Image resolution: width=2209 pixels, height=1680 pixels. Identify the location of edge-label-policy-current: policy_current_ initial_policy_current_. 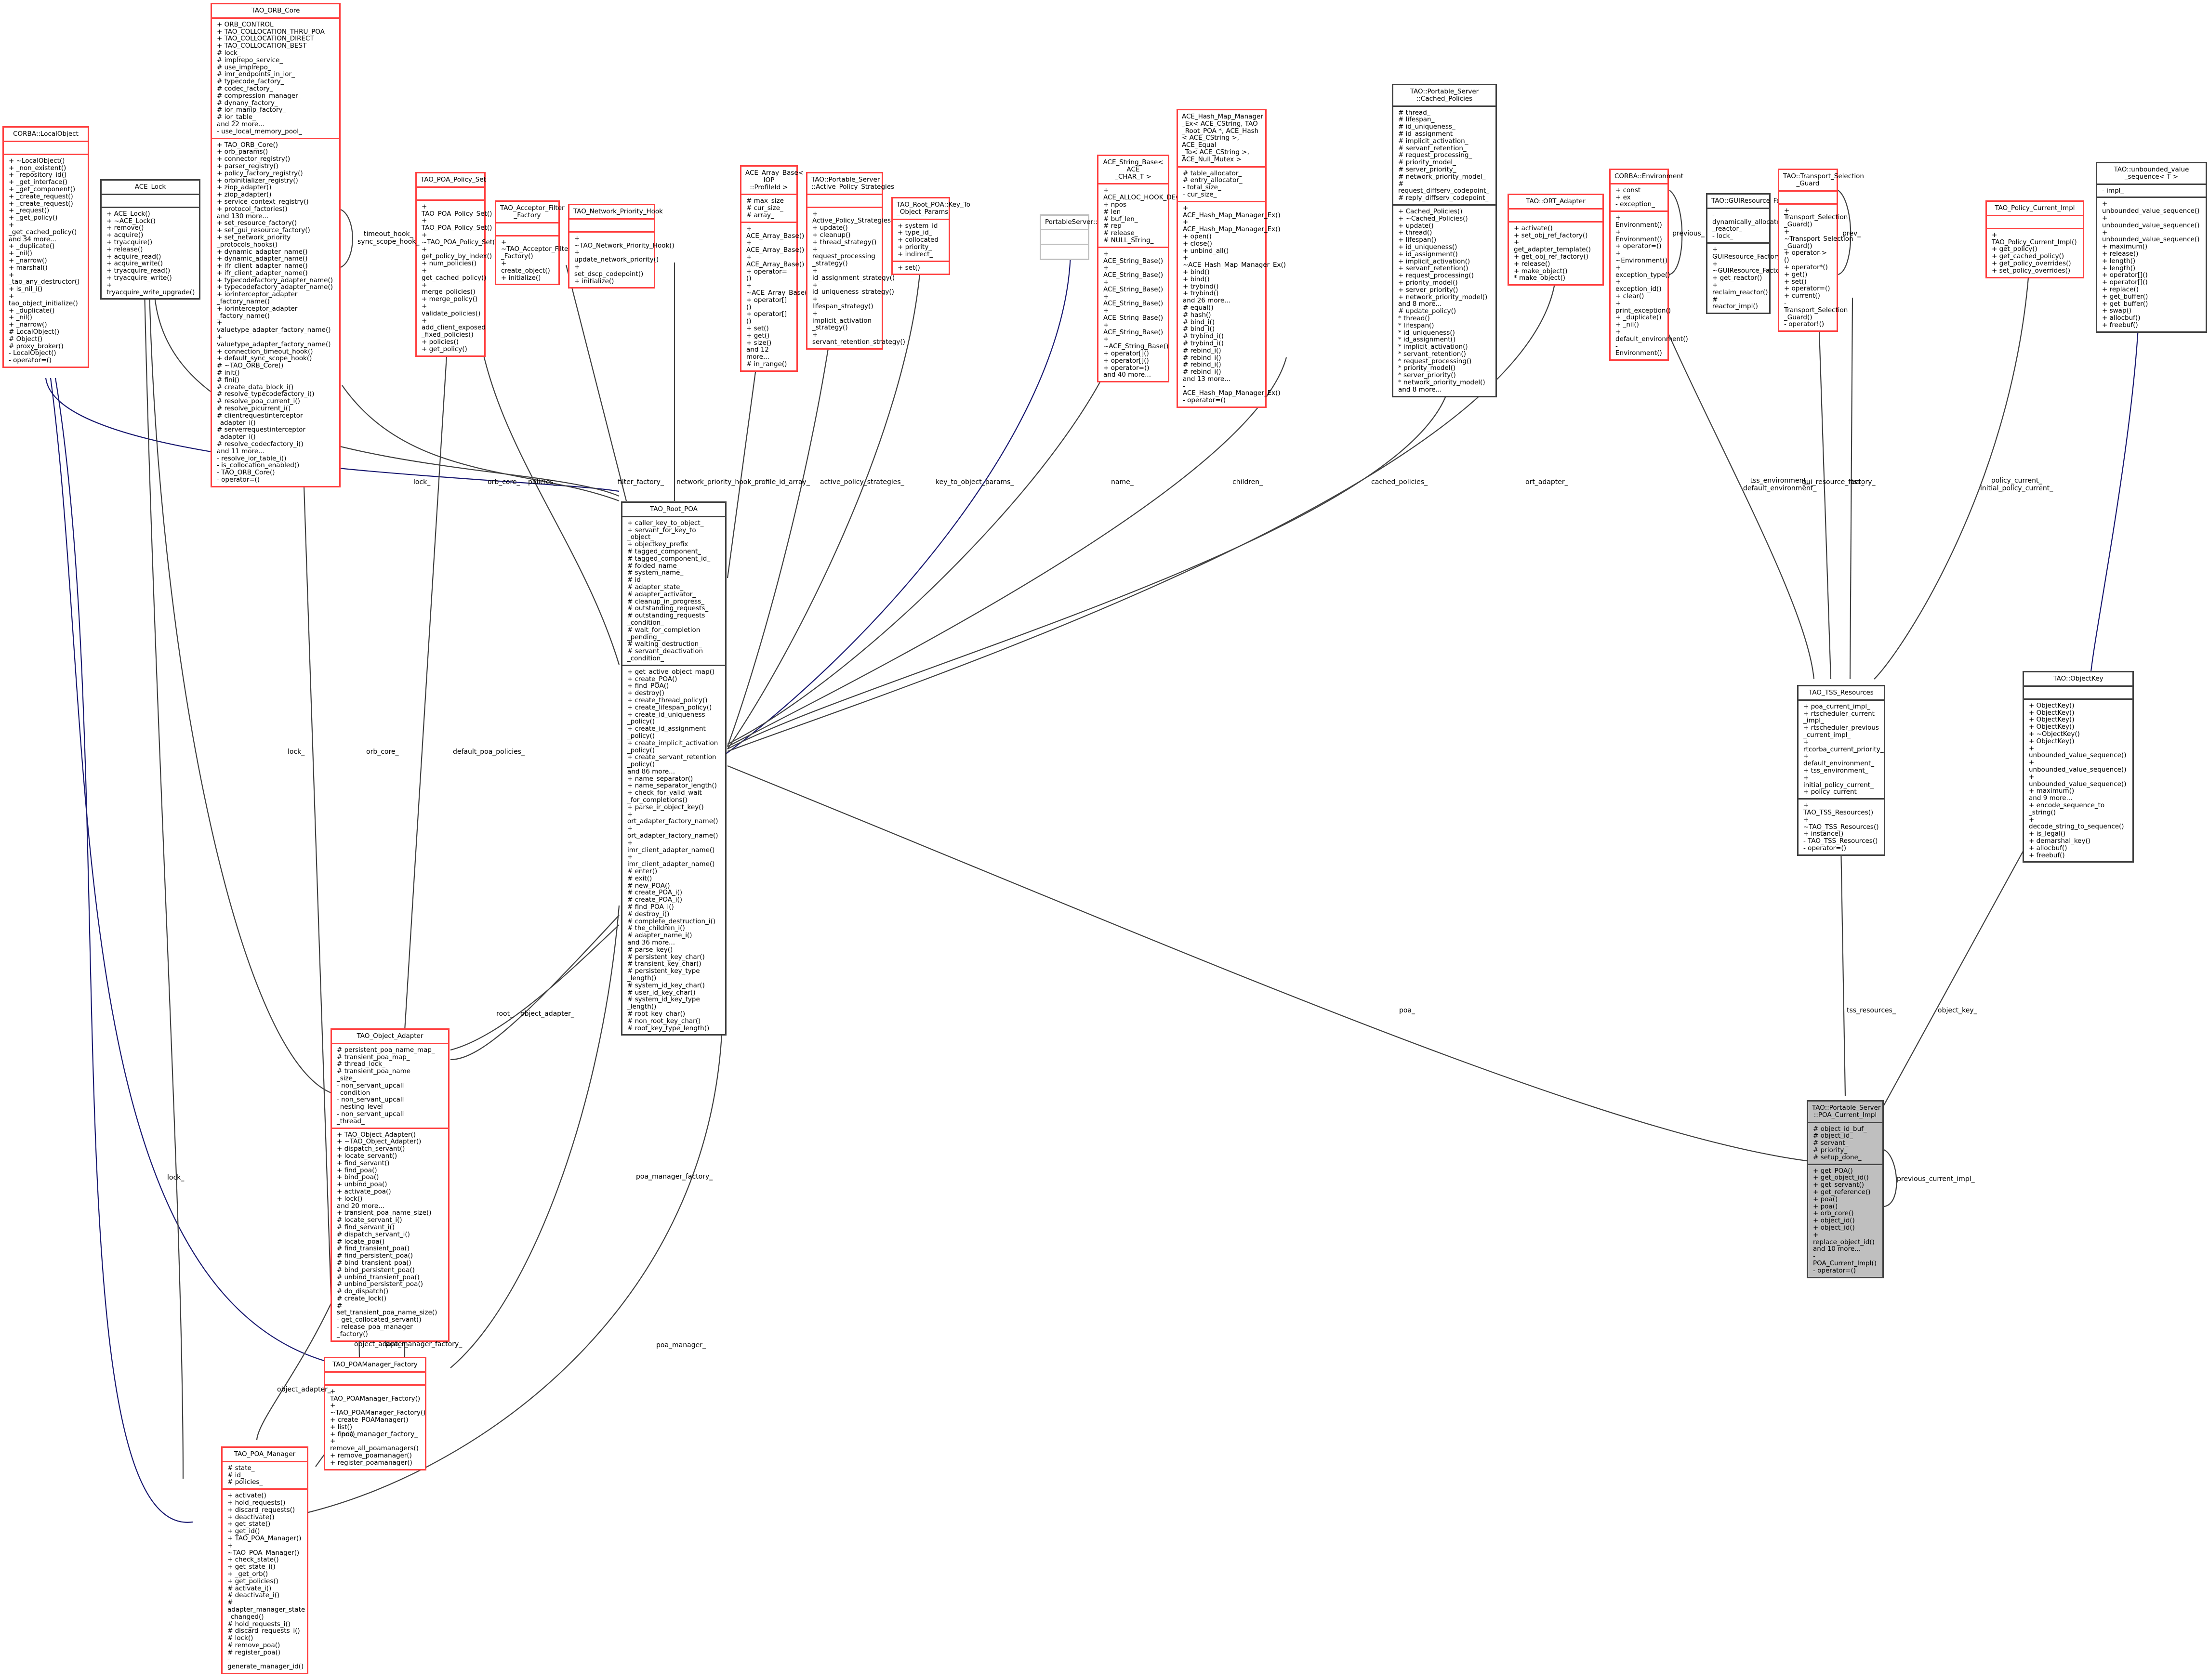
(2016, 485).